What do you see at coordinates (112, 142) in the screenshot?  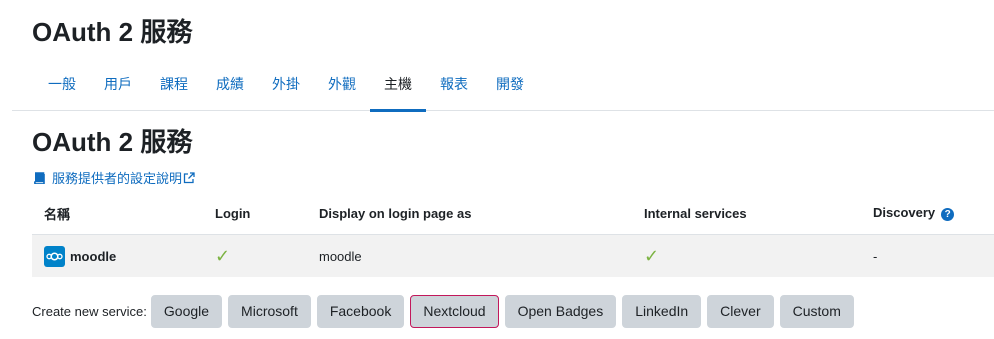 I see `section-title: OAuth 2 服務` at bounding box center [112, 142].